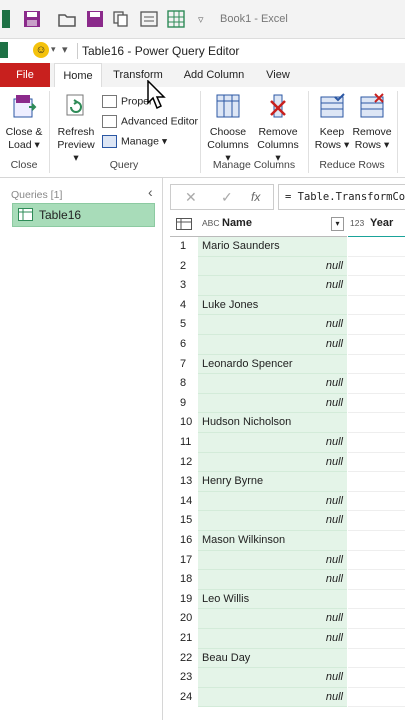 The width and height of the screenshot is (405, 720). I want to click on table-row: 5 null, so click(287, 325).